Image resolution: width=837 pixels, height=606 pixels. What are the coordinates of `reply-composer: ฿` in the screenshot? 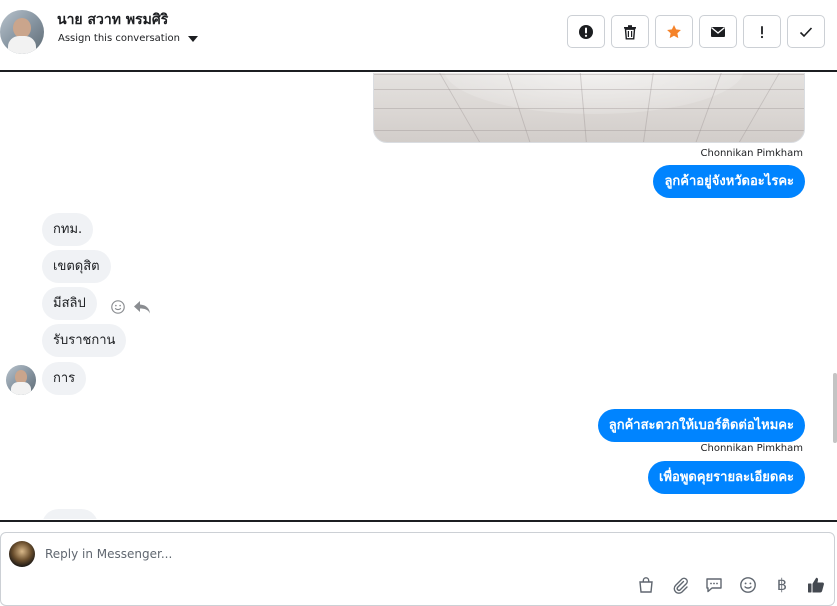 It's located at (418, 563).